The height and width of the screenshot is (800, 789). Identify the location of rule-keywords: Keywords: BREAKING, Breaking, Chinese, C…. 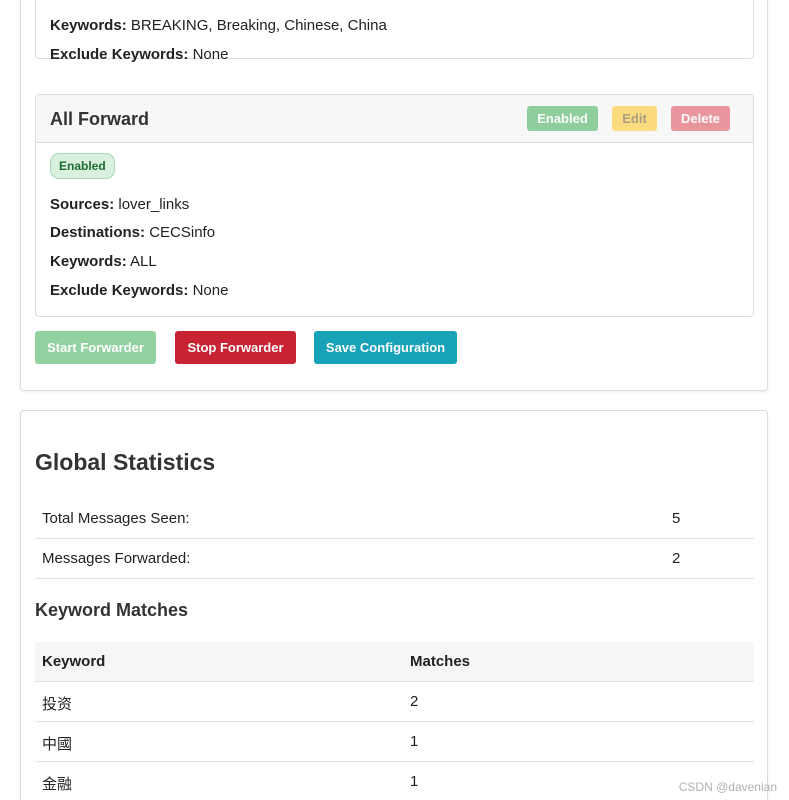
(218, 26).